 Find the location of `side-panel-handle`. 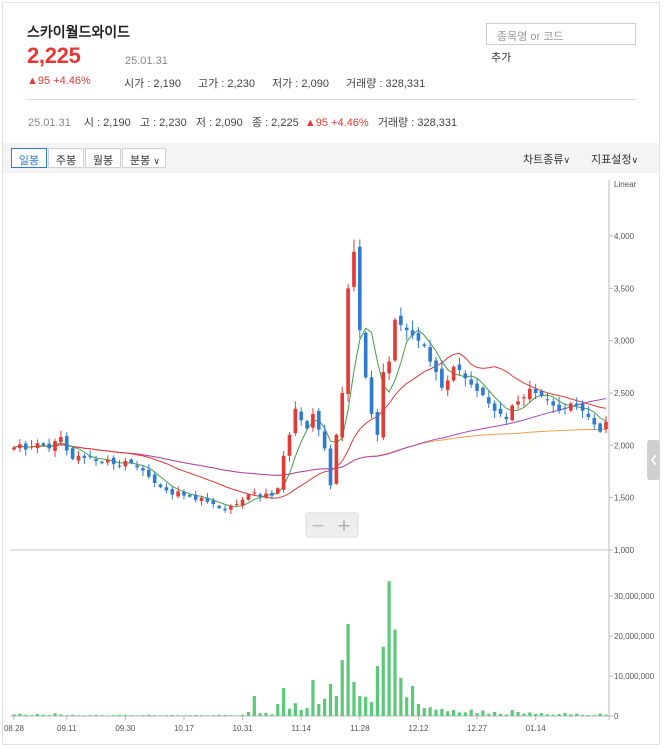

side-panel-handle is located at coordinates (653, 460).